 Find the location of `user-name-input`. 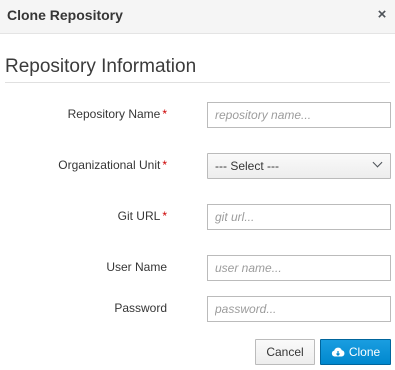

user-name-input is located at coordinates (299, 268).